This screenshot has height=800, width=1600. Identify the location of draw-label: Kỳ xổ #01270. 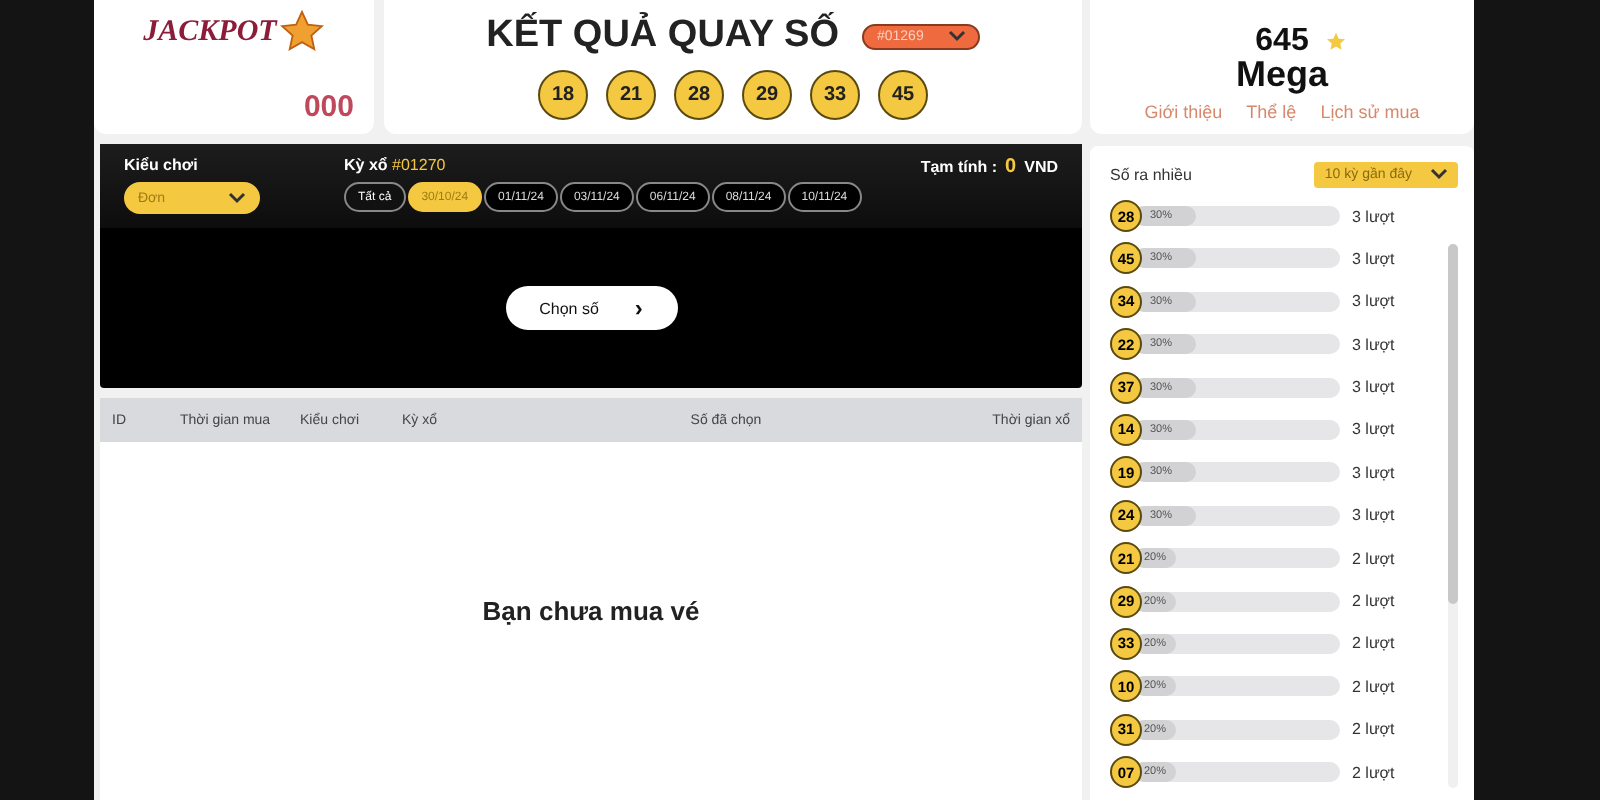
(396, 165).